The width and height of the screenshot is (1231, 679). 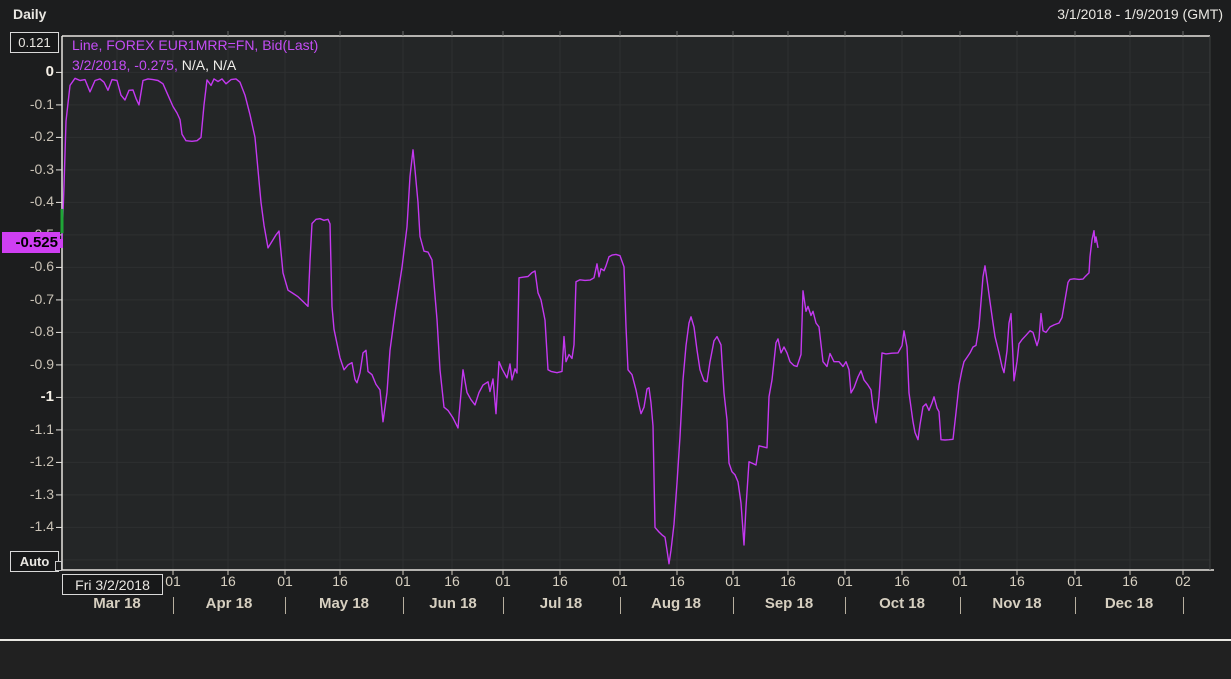 What do you see at coordinates (1183, 581) in the screenshot?
I see `x-tick-label: 02` at bounding box center [1183, 581].